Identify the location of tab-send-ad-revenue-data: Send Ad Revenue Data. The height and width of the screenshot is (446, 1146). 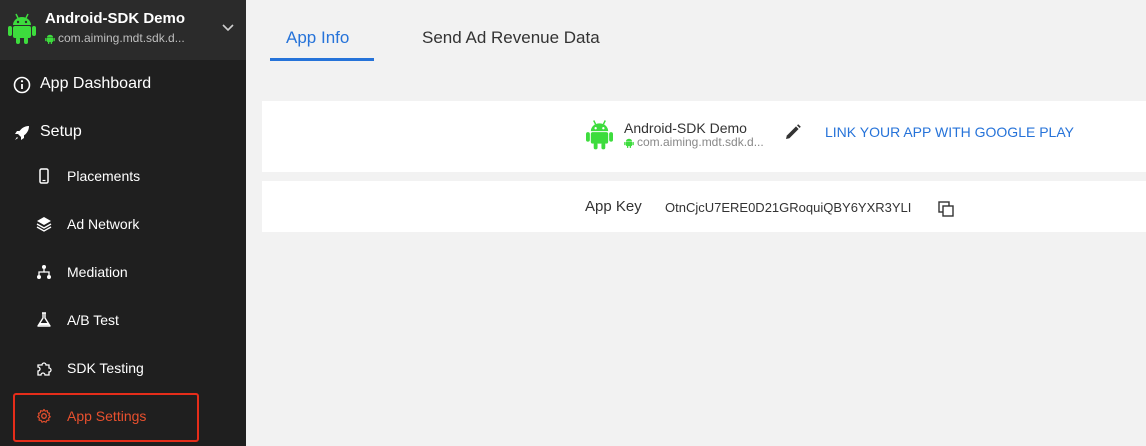
(511, 38).